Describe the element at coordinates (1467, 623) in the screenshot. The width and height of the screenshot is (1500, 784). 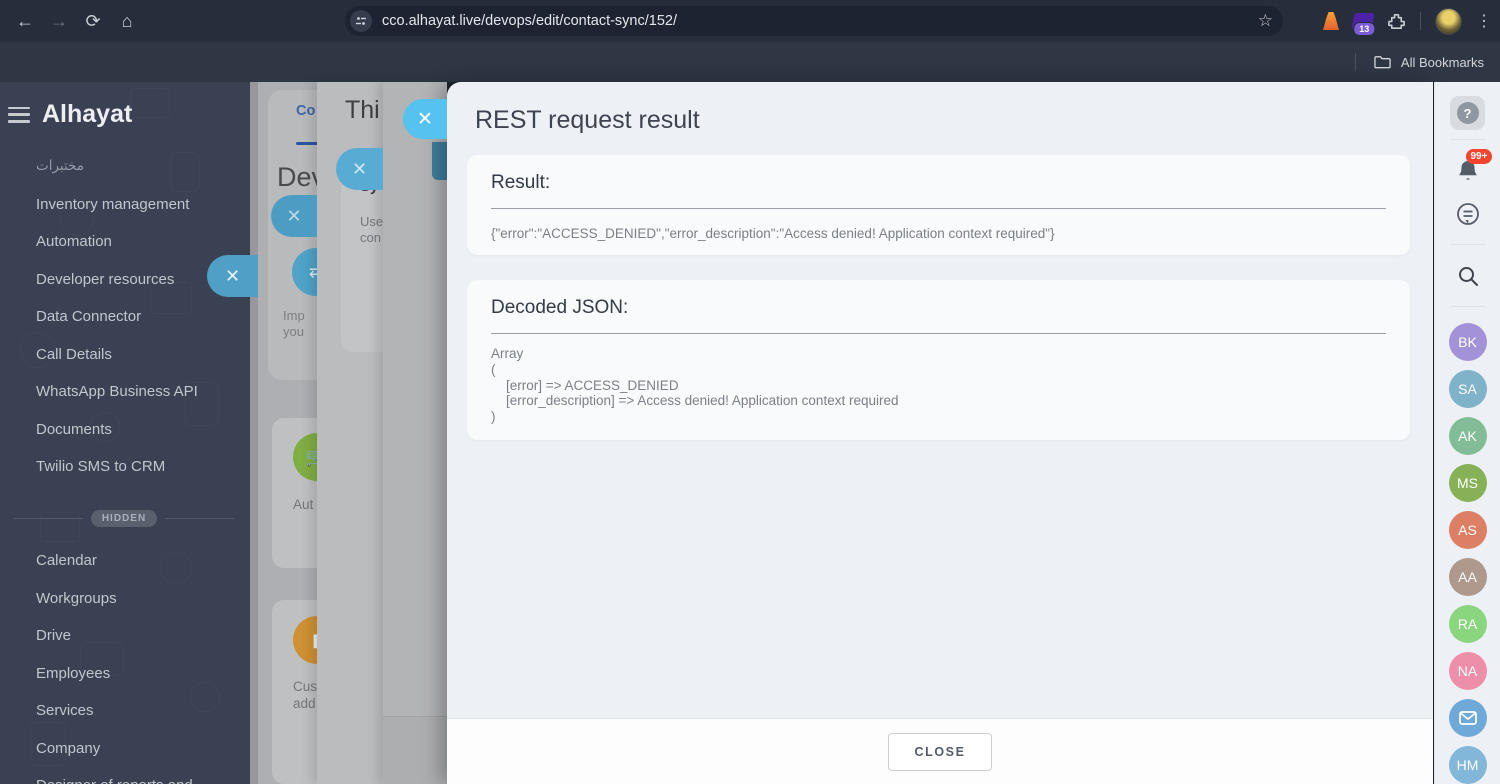
I see `user-avatar-ra: RA` at that location.